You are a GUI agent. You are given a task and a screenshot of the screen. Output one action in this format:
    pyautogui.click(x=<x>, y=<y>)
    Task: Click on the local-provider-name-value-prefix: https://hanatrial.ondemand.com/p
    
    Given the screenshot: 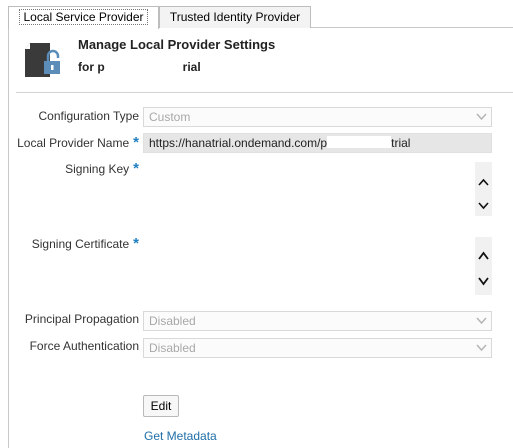 What is the action you would take?
    pyautogui.click(x=238, y=143)
    